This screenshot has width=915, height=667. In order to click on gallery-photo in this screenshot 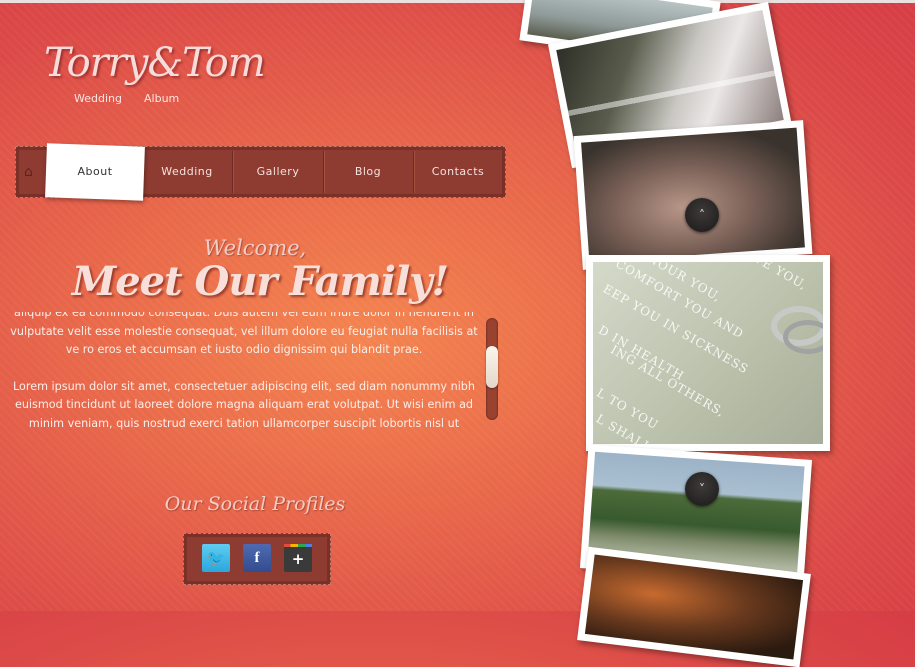, I will do `click(693, 195)`.